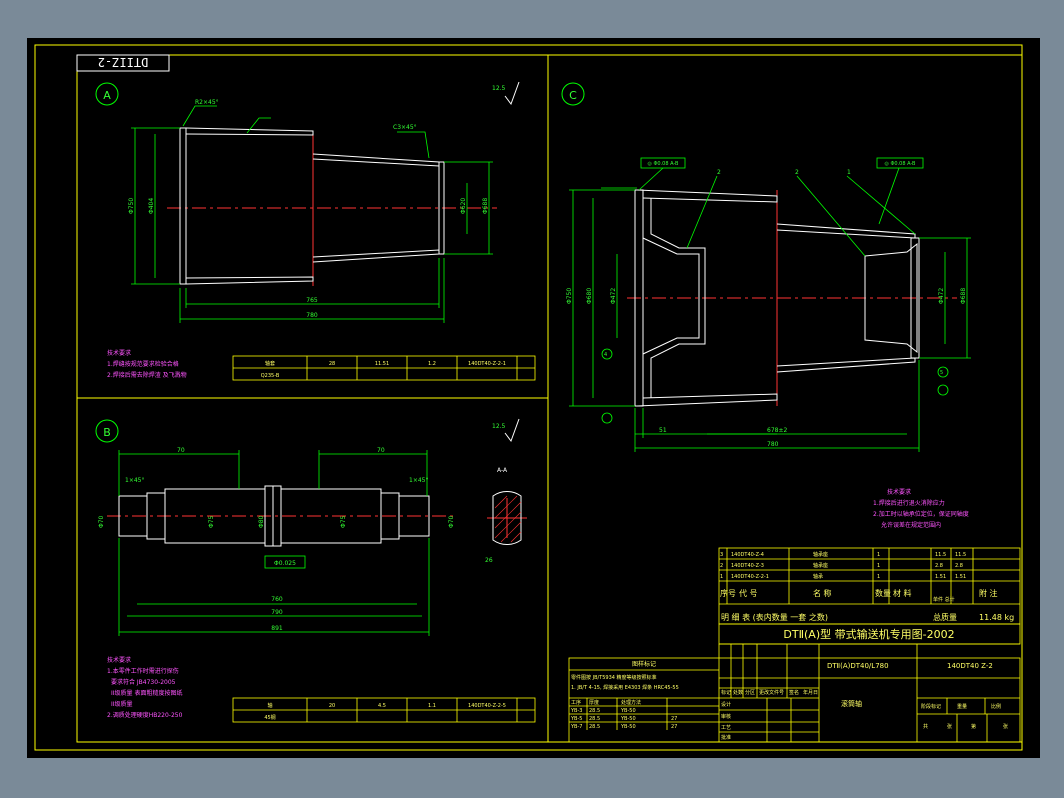 Image resolution: width=1064 pixels, height=798 pixels. I want to click on bom-r3-w1: 1.51, so click(940, 577).